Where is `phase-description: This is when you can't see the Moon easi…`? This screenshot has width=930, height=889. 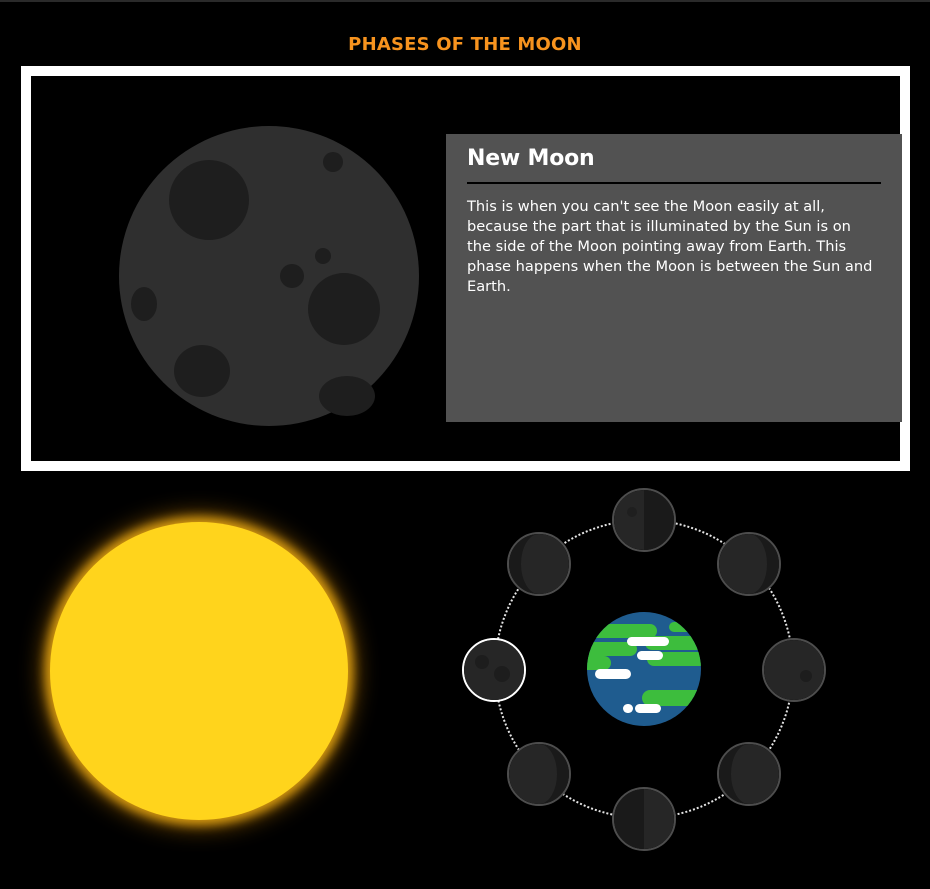
phase-description: This is when you can't see the Moon easi… is located at coordinates (670, 247).